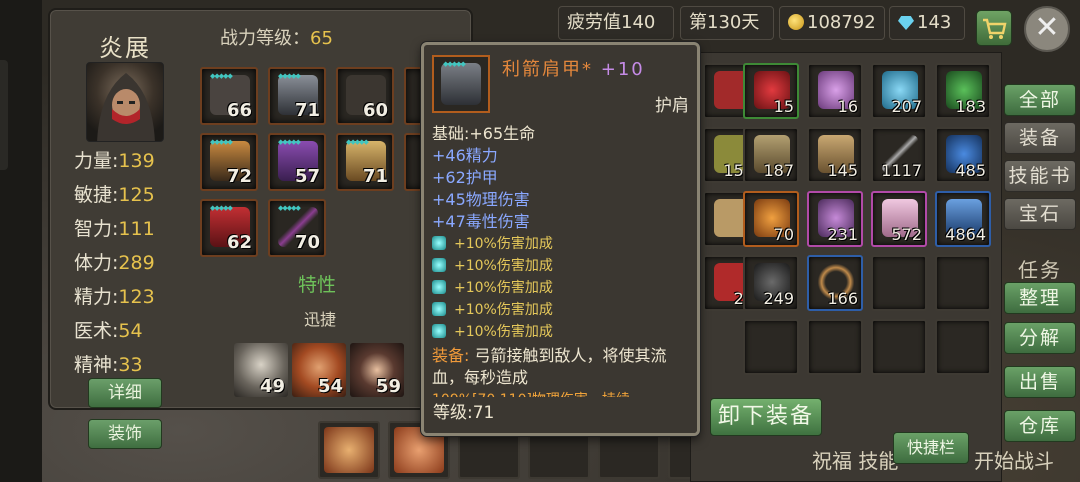  Describe the element at coordinates (783, 106) in the screenshot. I see `item-count: 15` at that location.